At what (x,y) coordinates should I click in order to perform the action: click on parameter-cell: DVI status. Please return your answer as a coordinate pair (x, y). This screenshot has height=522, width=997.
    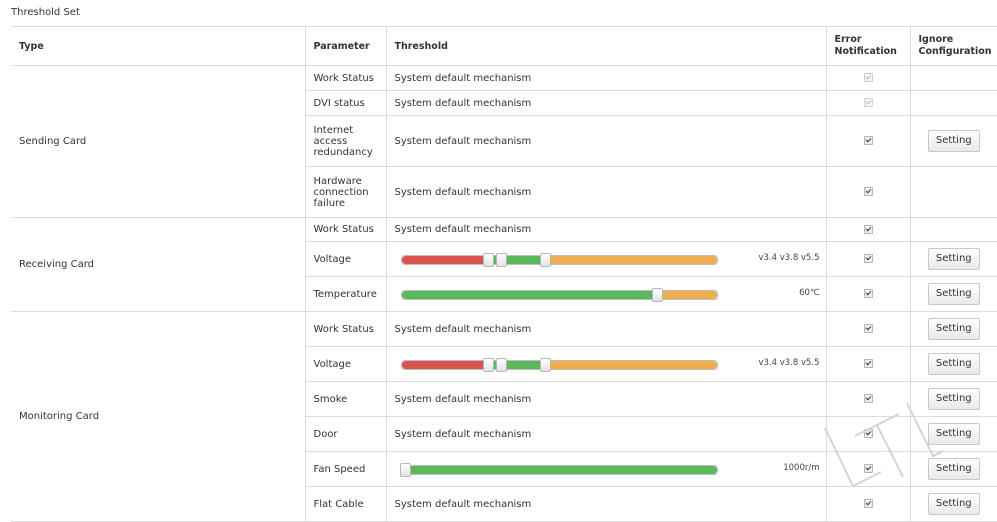
    Looking at the image, I should click on (346, 103).